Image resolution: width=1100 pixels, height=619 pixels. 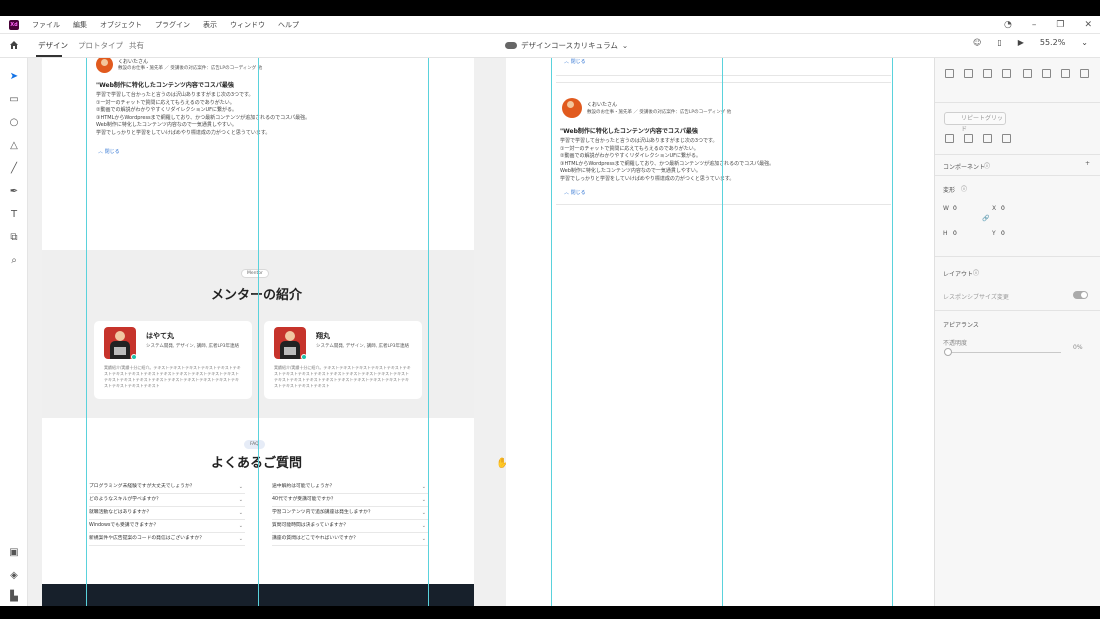 What do you see at coordinates (1084, 73) in the screenshot?
I see `distribute-horizontal-icon` at bounding box center [1084, 73].